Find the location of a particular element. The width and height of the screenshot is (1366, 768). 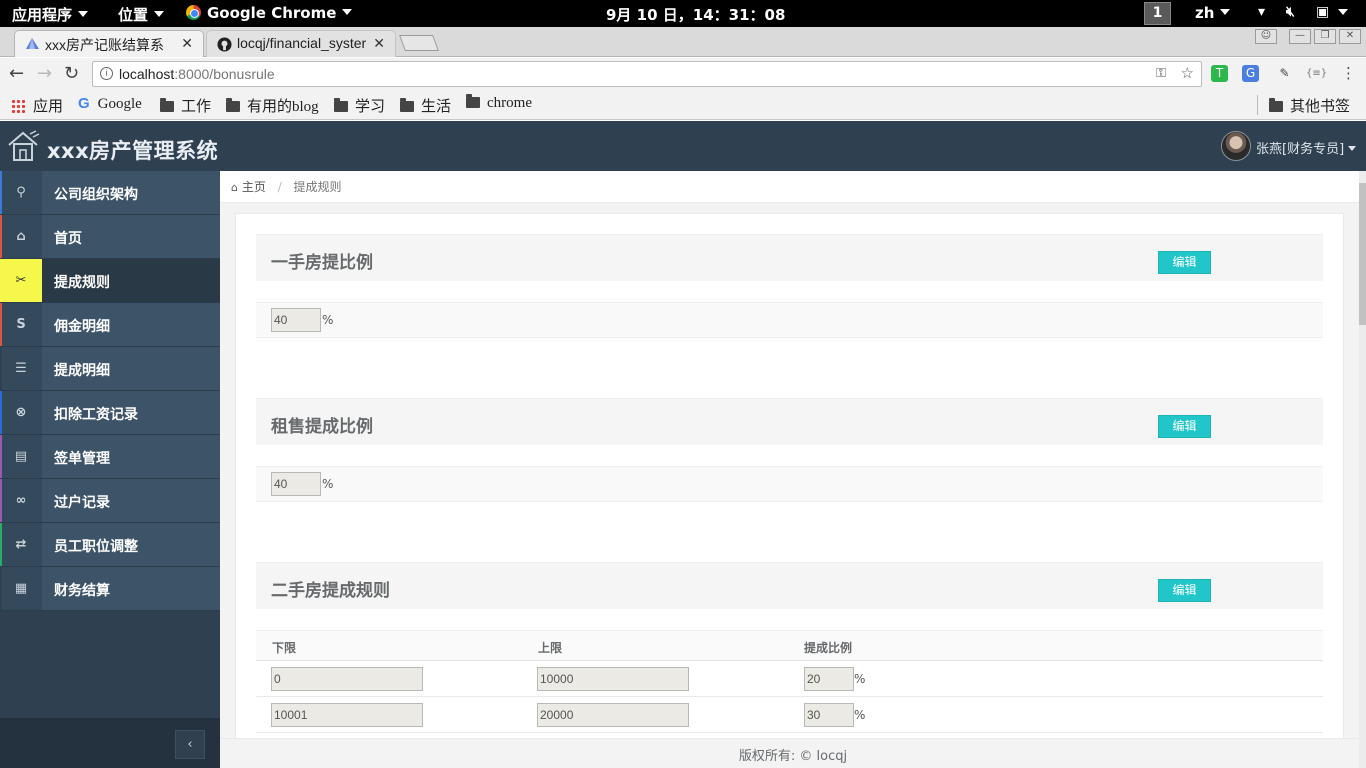

tab-title: xxx房产记账结算系 is located at coordinates (104, 45).